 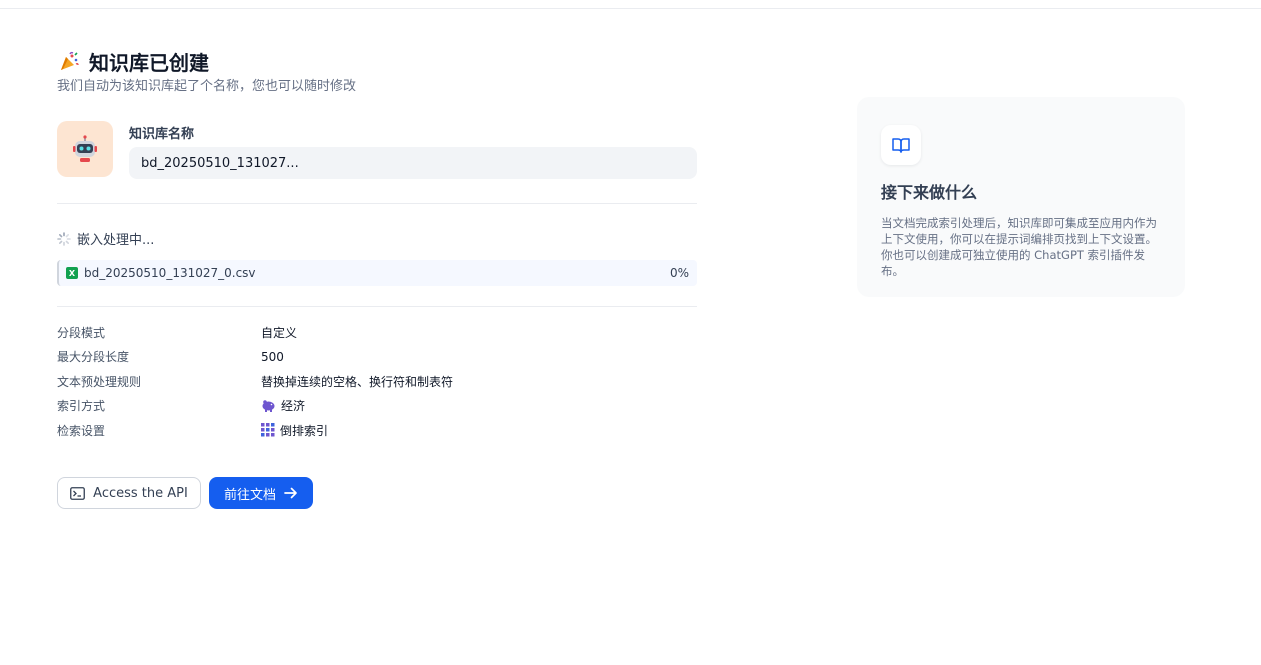 What do you see at coordinates (272, 356) in the screenshot?
I see `info-value: 500` at bounding box center [272, 356].